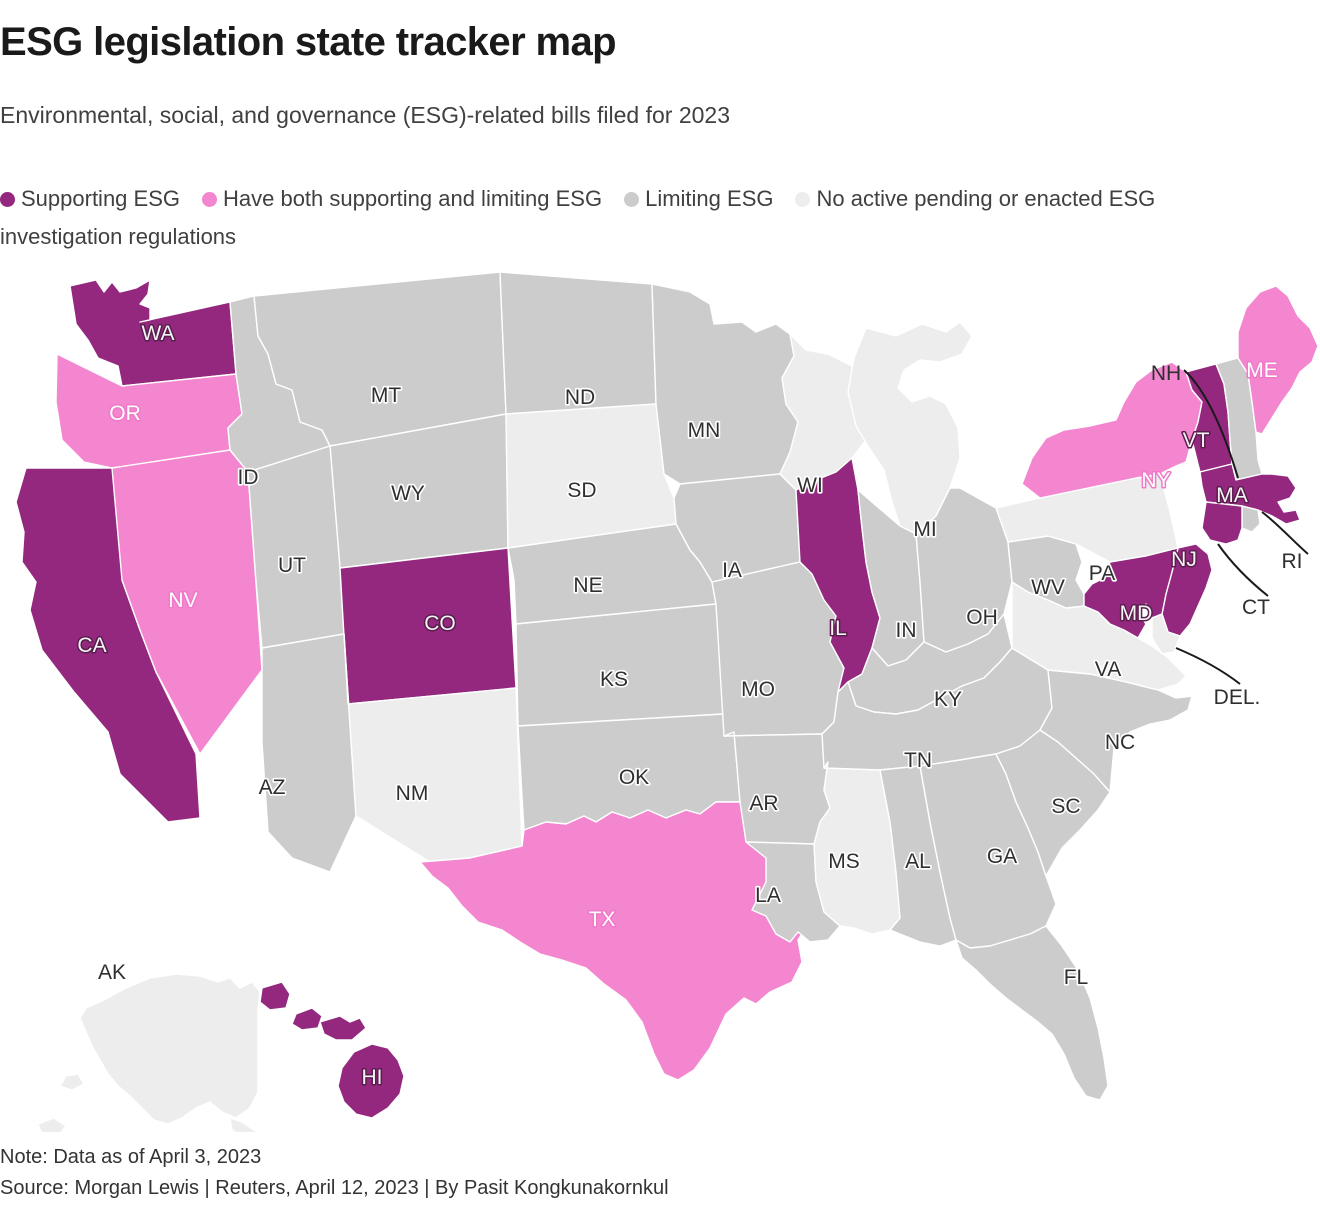 This screenshot has height=1222, width=1320. I want to click on state-label-CA: CA, so click(91, 645).